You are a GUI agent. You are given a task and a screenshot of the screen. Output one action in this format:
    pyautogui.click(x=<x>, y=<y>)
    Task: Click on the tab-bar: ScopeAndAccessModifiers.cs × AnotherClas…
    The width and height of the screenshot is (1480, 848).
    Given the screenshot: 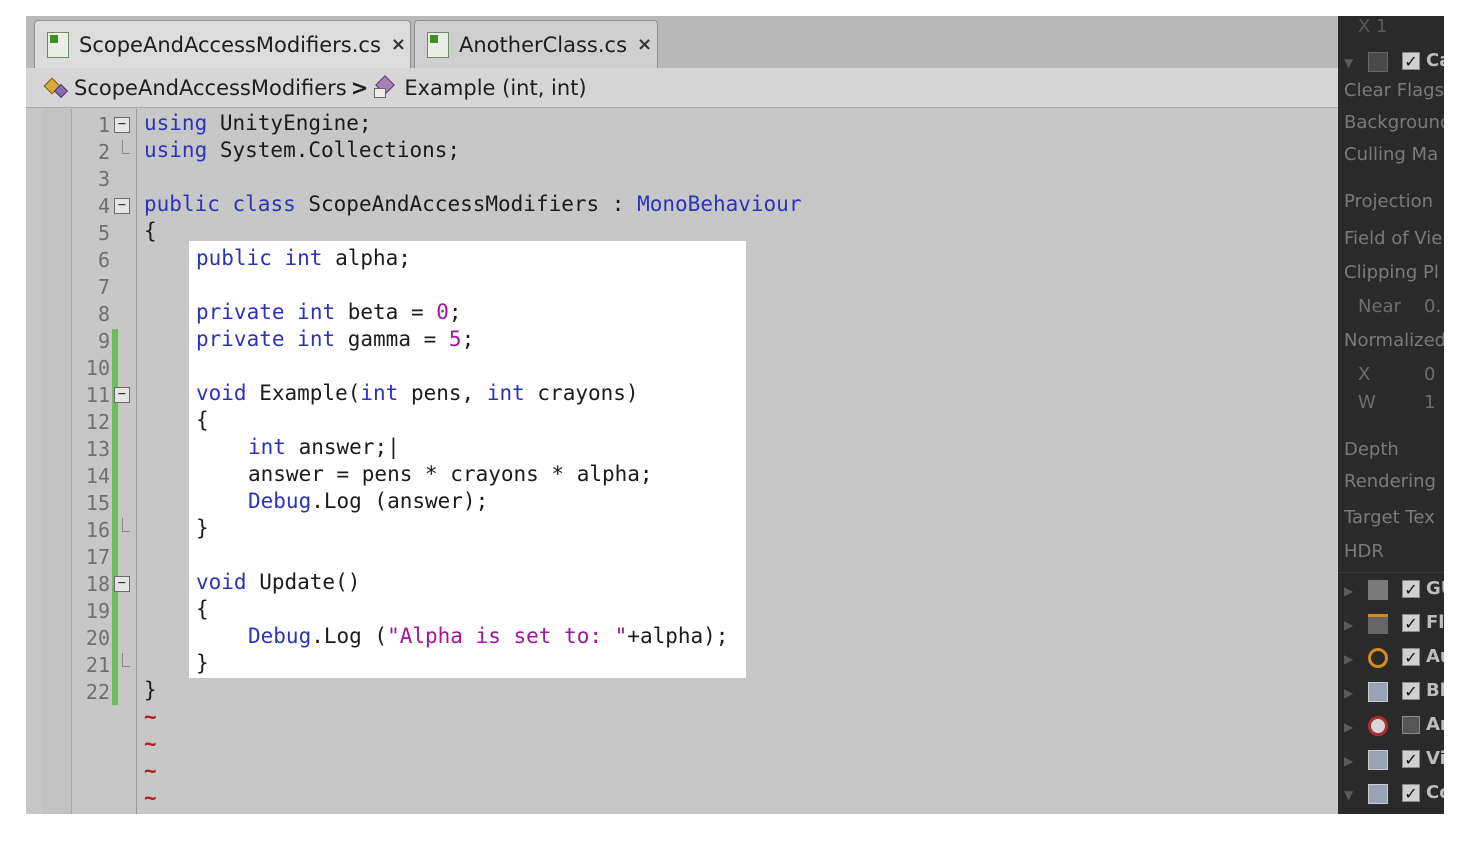 What is the action you would take?
    pyautogui.click(x=682, y=42)
    